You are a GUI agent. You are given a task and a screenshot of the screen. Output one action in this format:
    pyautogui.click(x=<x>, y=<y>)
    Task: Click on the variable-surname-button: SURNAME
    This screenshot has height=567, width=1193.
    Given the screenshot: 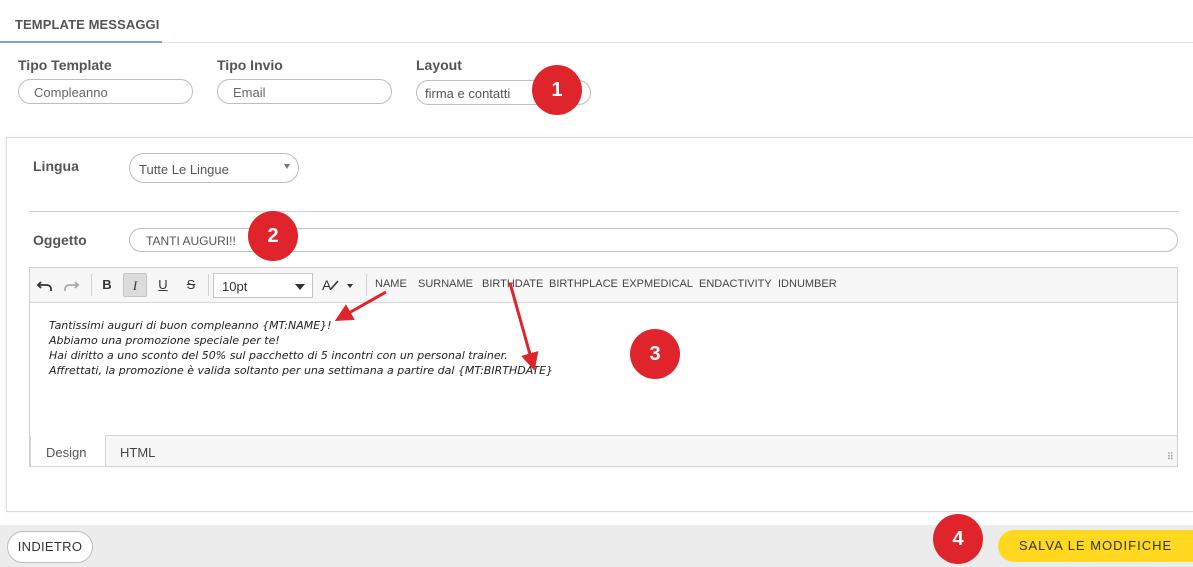 What is the action you would take?
    pyautogui.click(x=445, y=284)
    